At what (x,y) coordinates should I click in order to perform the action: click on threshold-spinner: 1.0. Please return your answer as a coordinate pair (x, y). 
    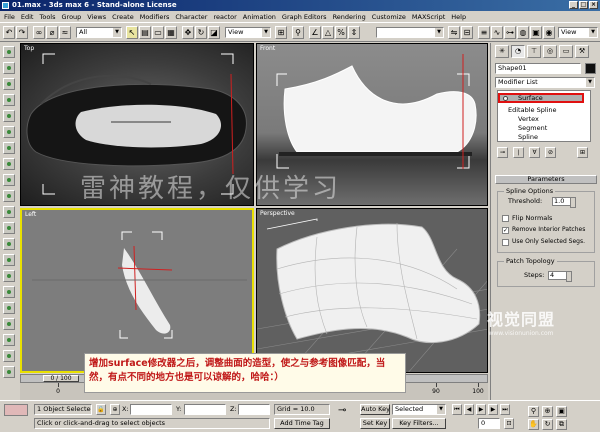
    Looking at the image, I should click on (564, 202).